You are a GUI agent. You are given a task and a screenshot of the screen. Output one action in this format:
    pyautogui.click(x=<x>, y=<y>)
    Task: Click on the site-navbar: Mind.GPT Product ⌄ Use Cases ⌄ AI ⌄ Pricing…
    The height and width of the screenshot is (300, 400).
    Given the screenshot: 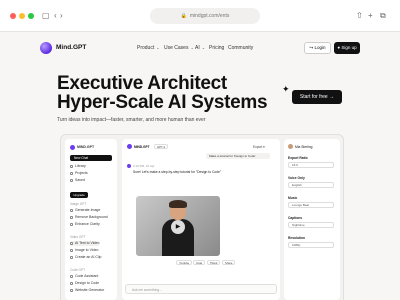 What is the action you would take?
    pyautogui.click(x=200, y=48)
    